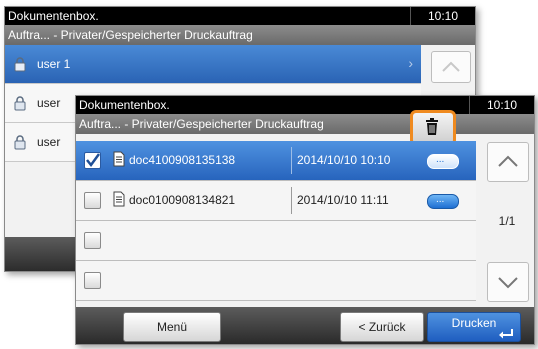  What do you see at coordinates (54, 64) in the screenshot?
I see `user-label: user 1` at bounding box center [54, 64].